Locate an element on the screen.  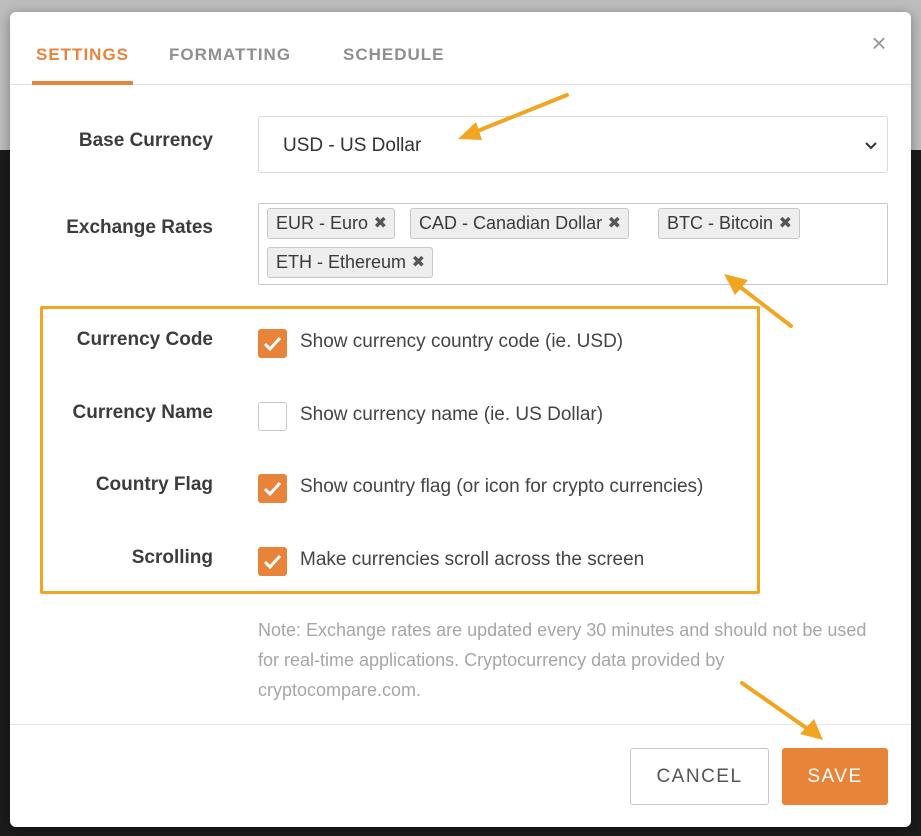
chip-label: EUR - Euro is located at coordinates (322, 223).